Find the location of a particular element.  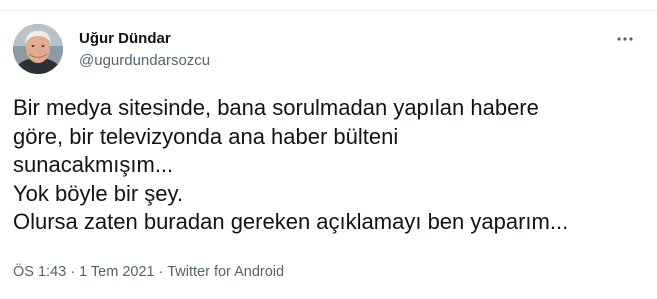

tweet-source-link: Twitter for Android is located at coordinates (225, 272).